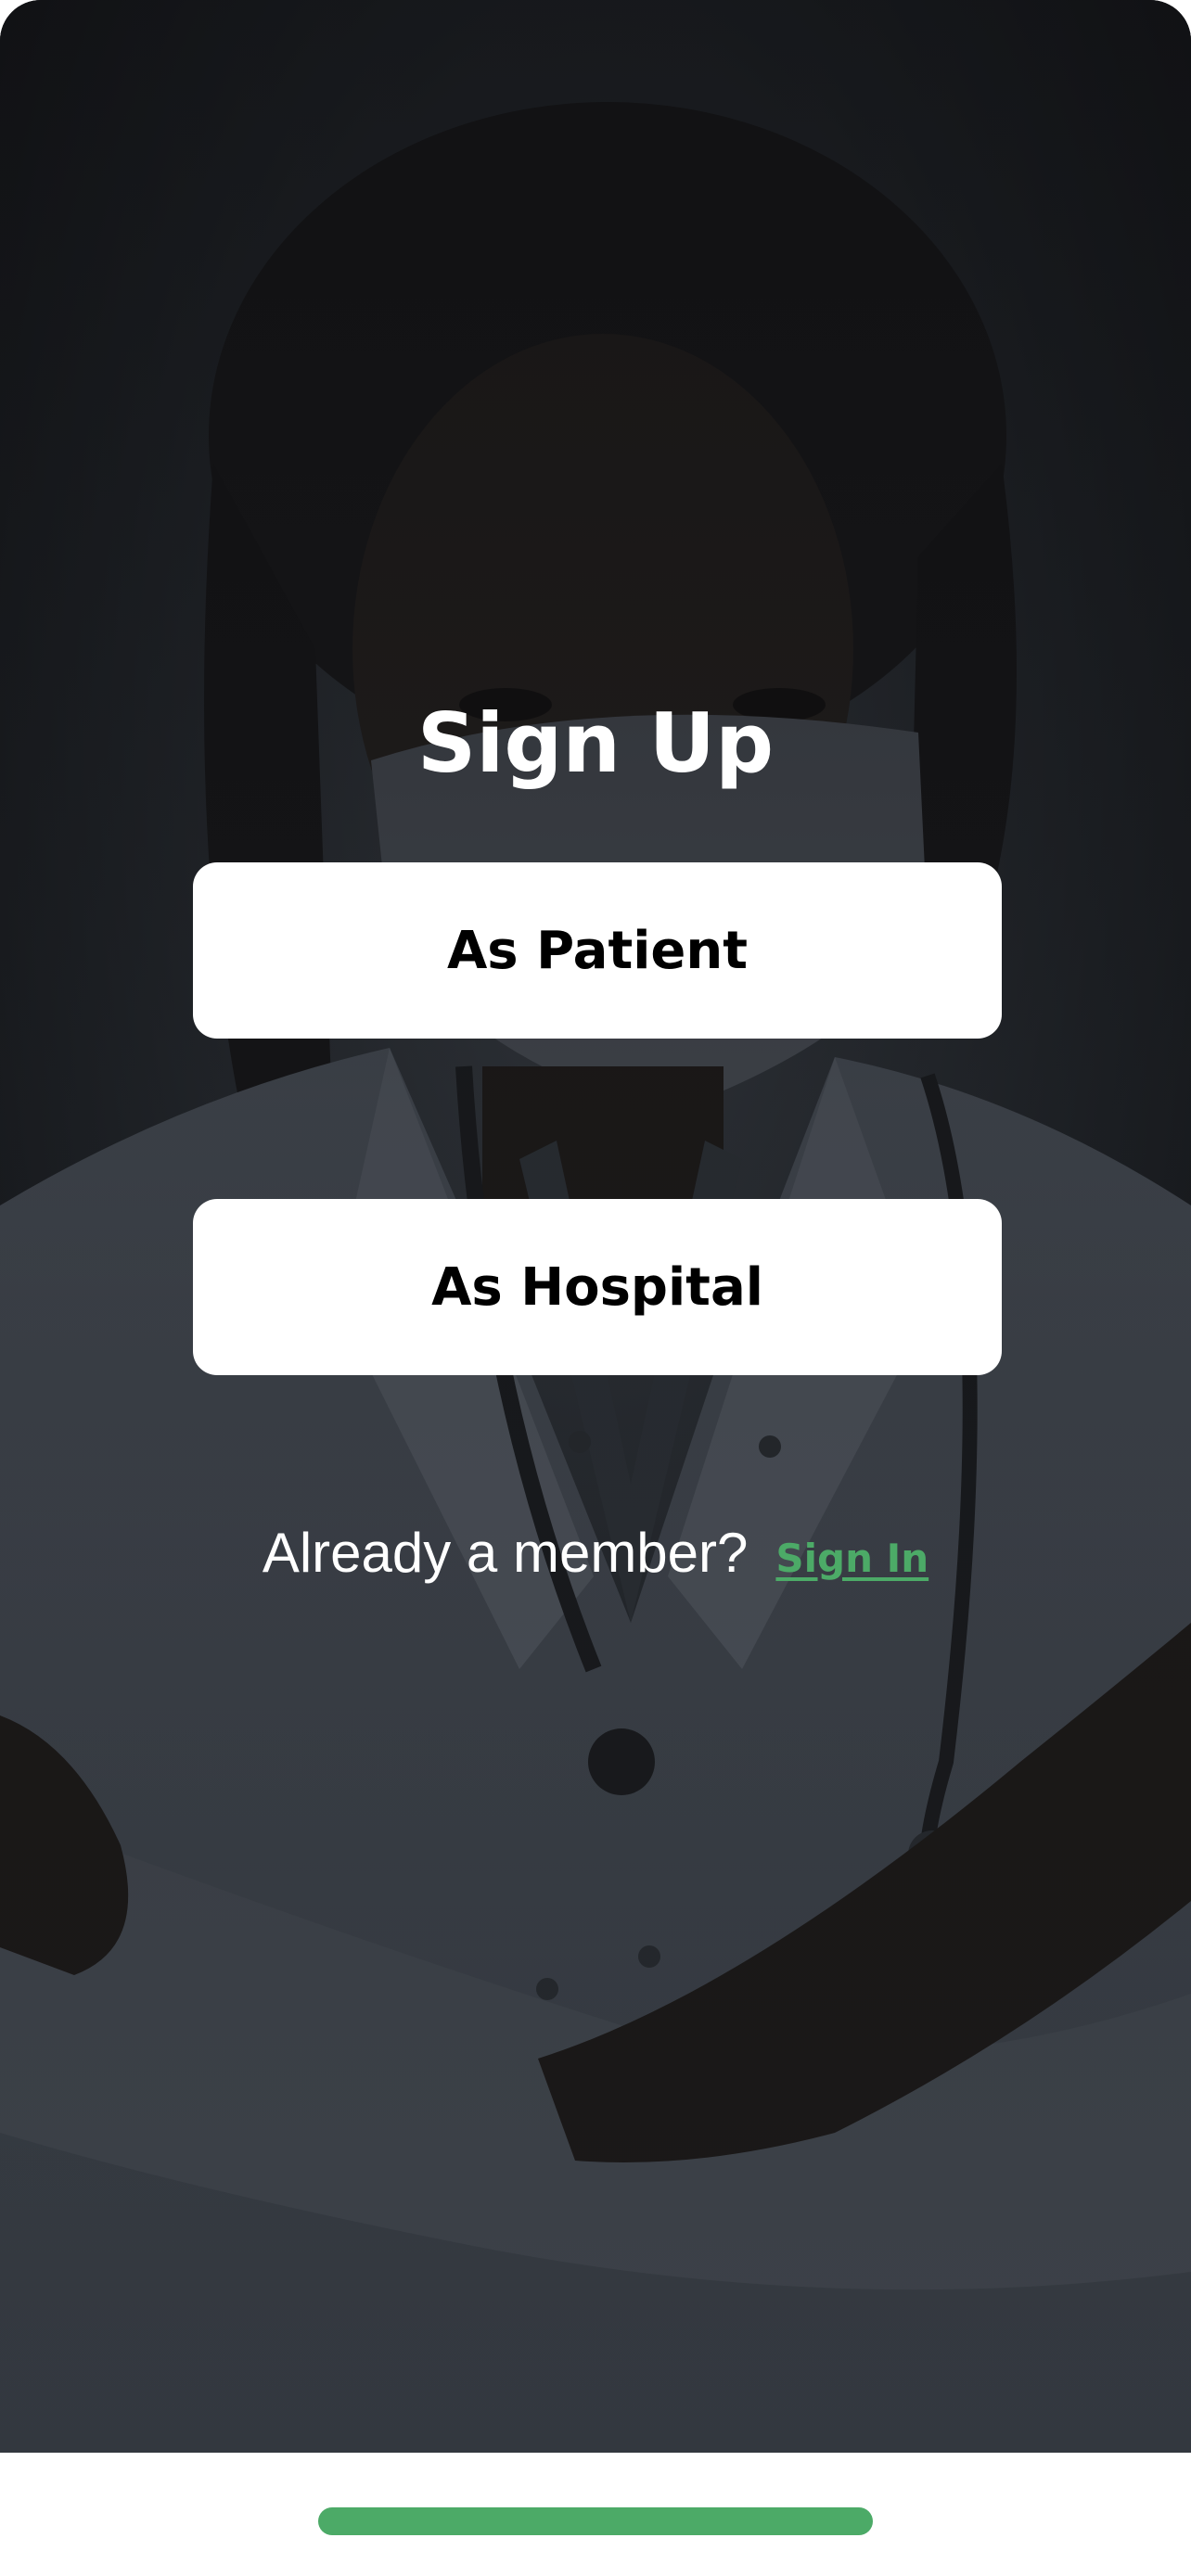 The width and height of the screenshot is (1191, 2576). I want to click on sign-up-as-hospital-label: As Hospital, so click(597, 1287).